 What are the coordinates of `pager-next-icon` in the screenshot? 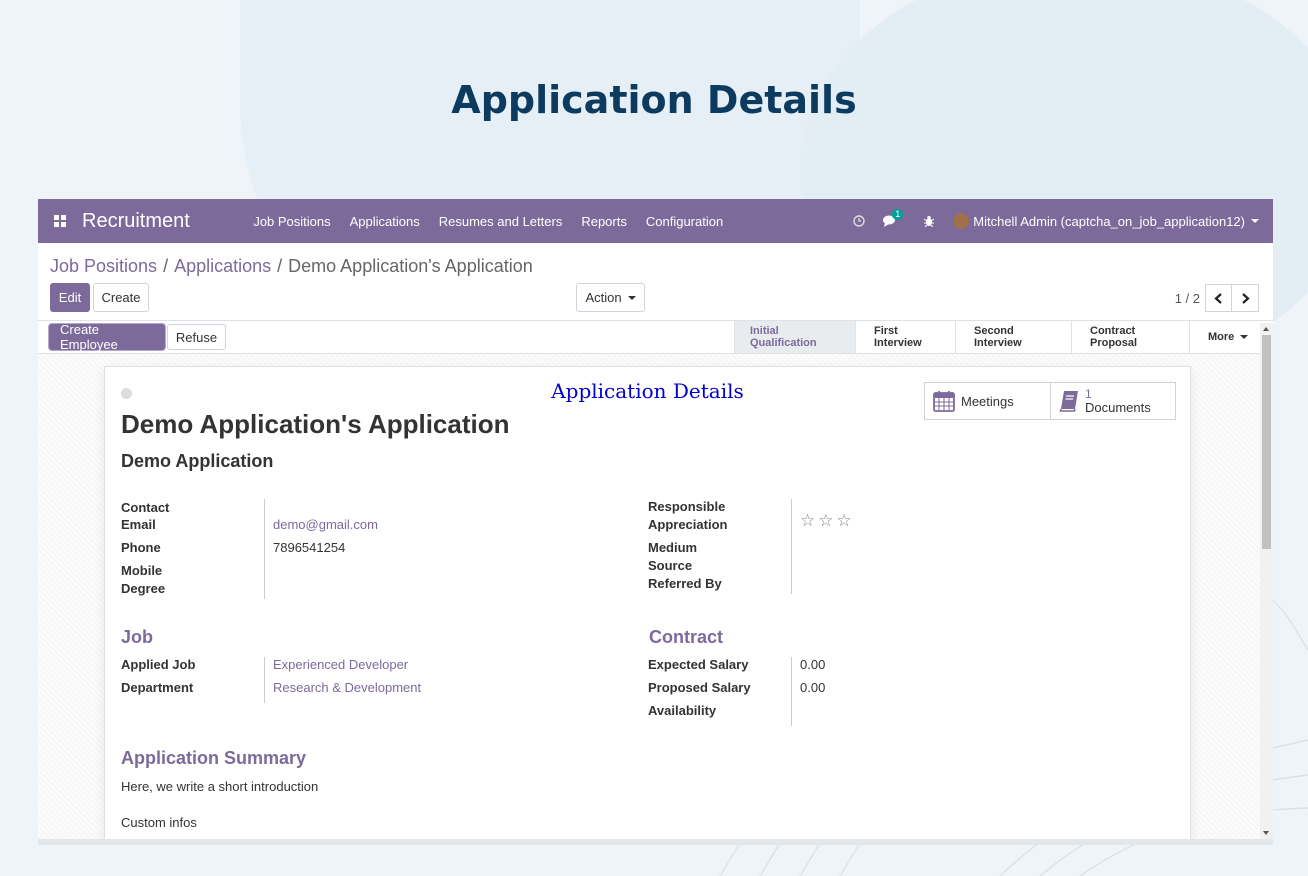 It's located at (1245, 298).